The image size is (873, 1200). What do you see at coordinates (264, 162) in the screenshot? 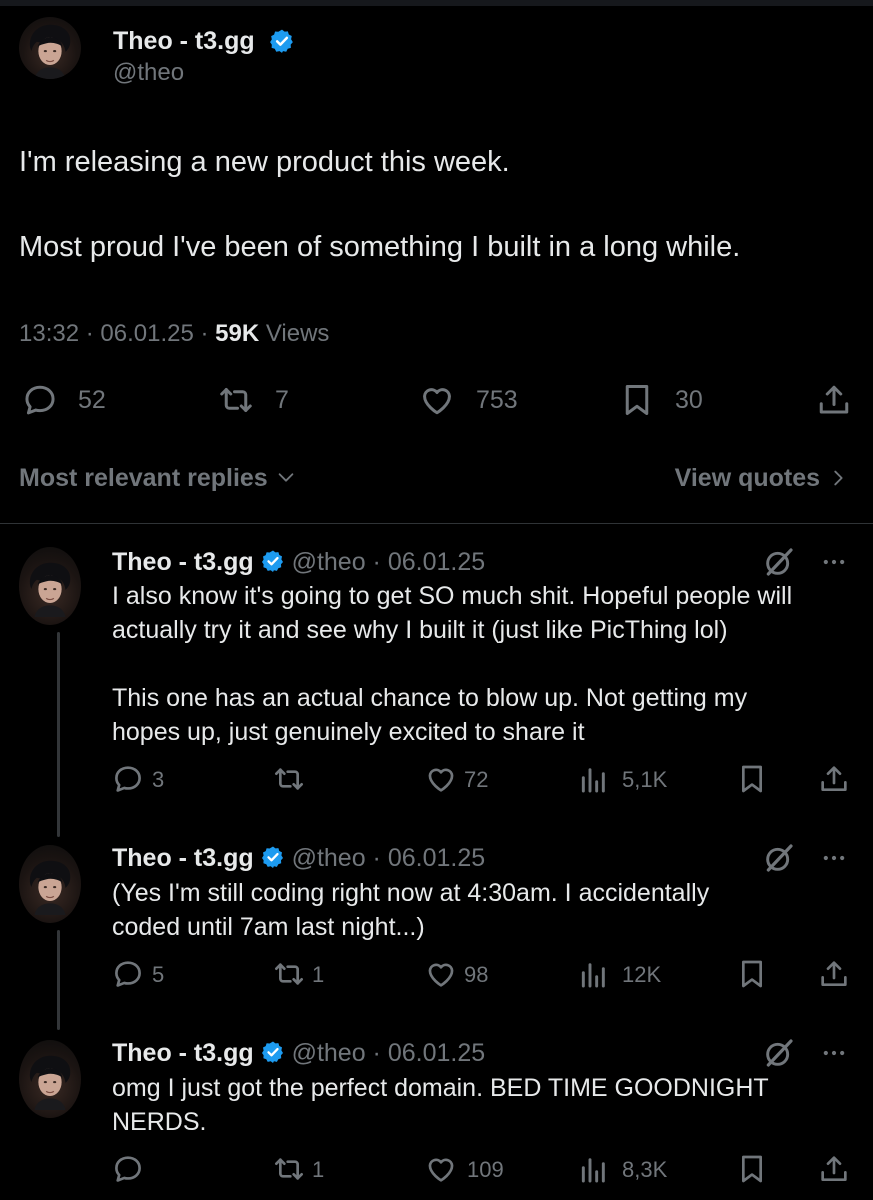
I see `post-text-line-1: I'm releasing a new product this week.` at bounding box center [264, 162].